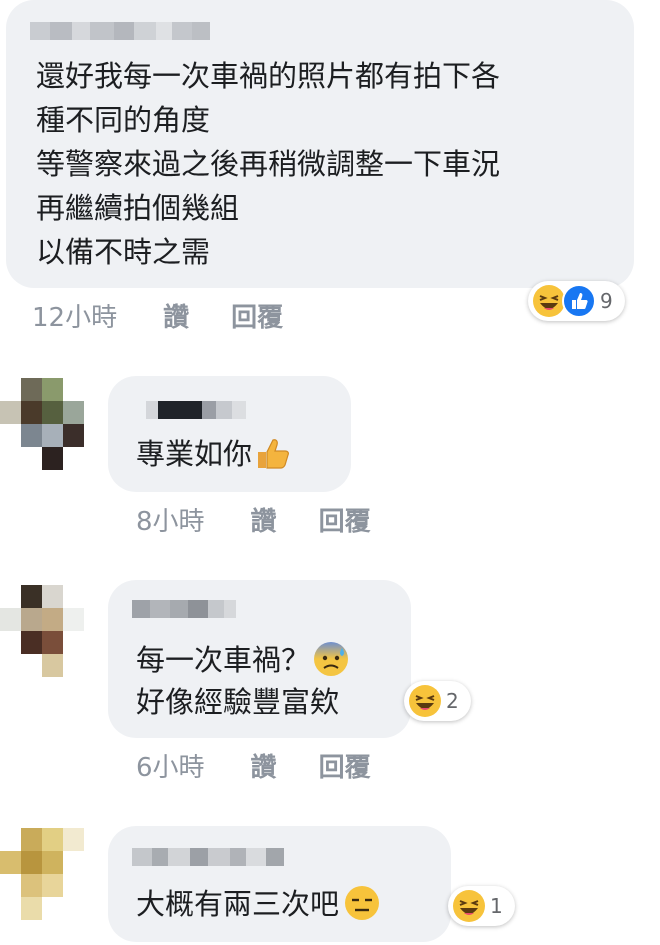 The width and height of the screenshot is (660, 945). Describe the element at coordinates (194, 454) in the screenshot. I see `comment-text: 專業如你` at that location.